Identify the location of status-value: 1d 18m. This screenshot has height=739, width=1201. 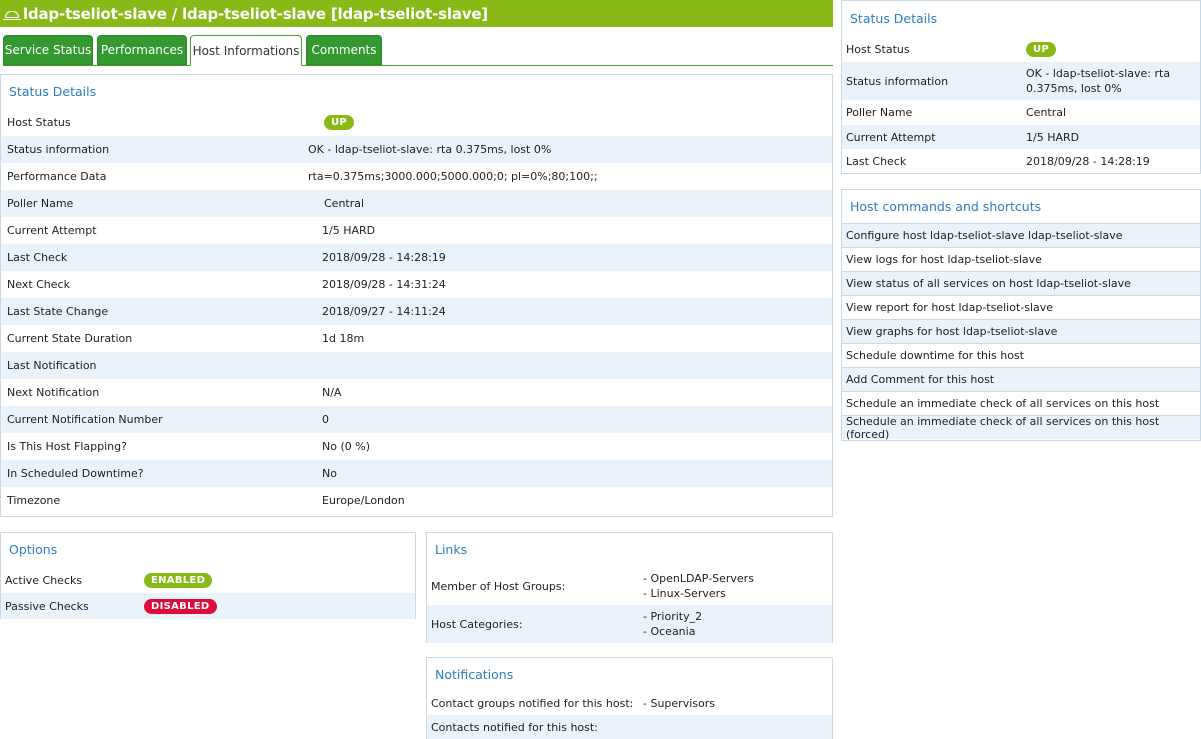
(343, 338).